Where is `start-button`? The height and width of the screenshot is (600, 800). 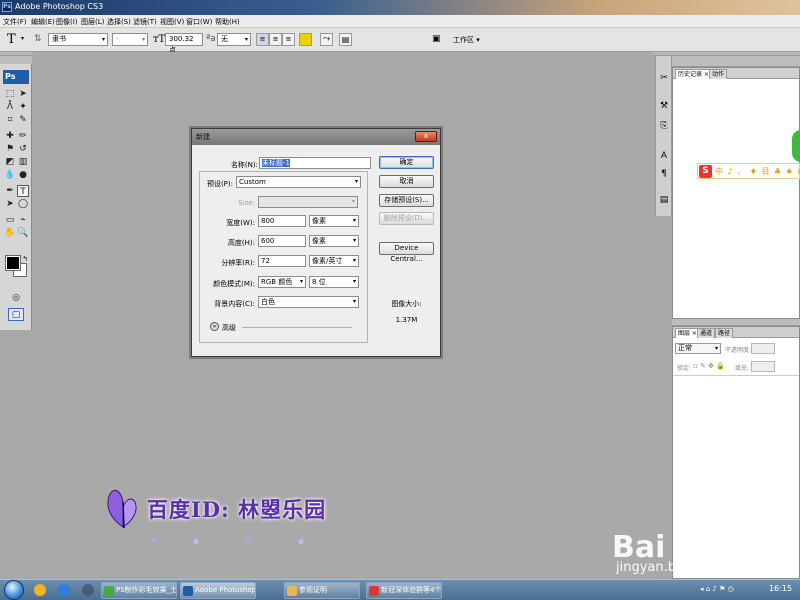
start-button is located at coordinates (14, 590).